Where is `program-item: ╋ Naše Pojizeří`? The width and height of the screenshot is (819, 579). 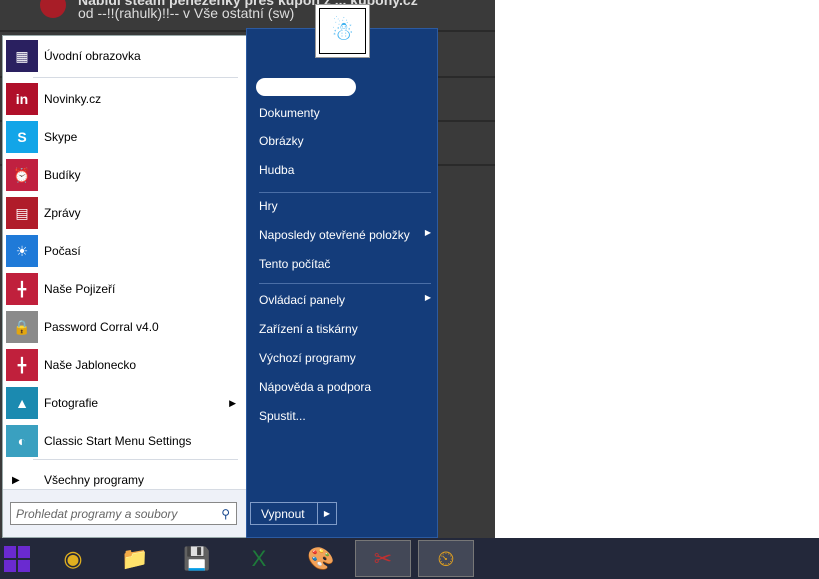 program-item: ╋ Naše Pojizeří is located at coordinates (125, 289).